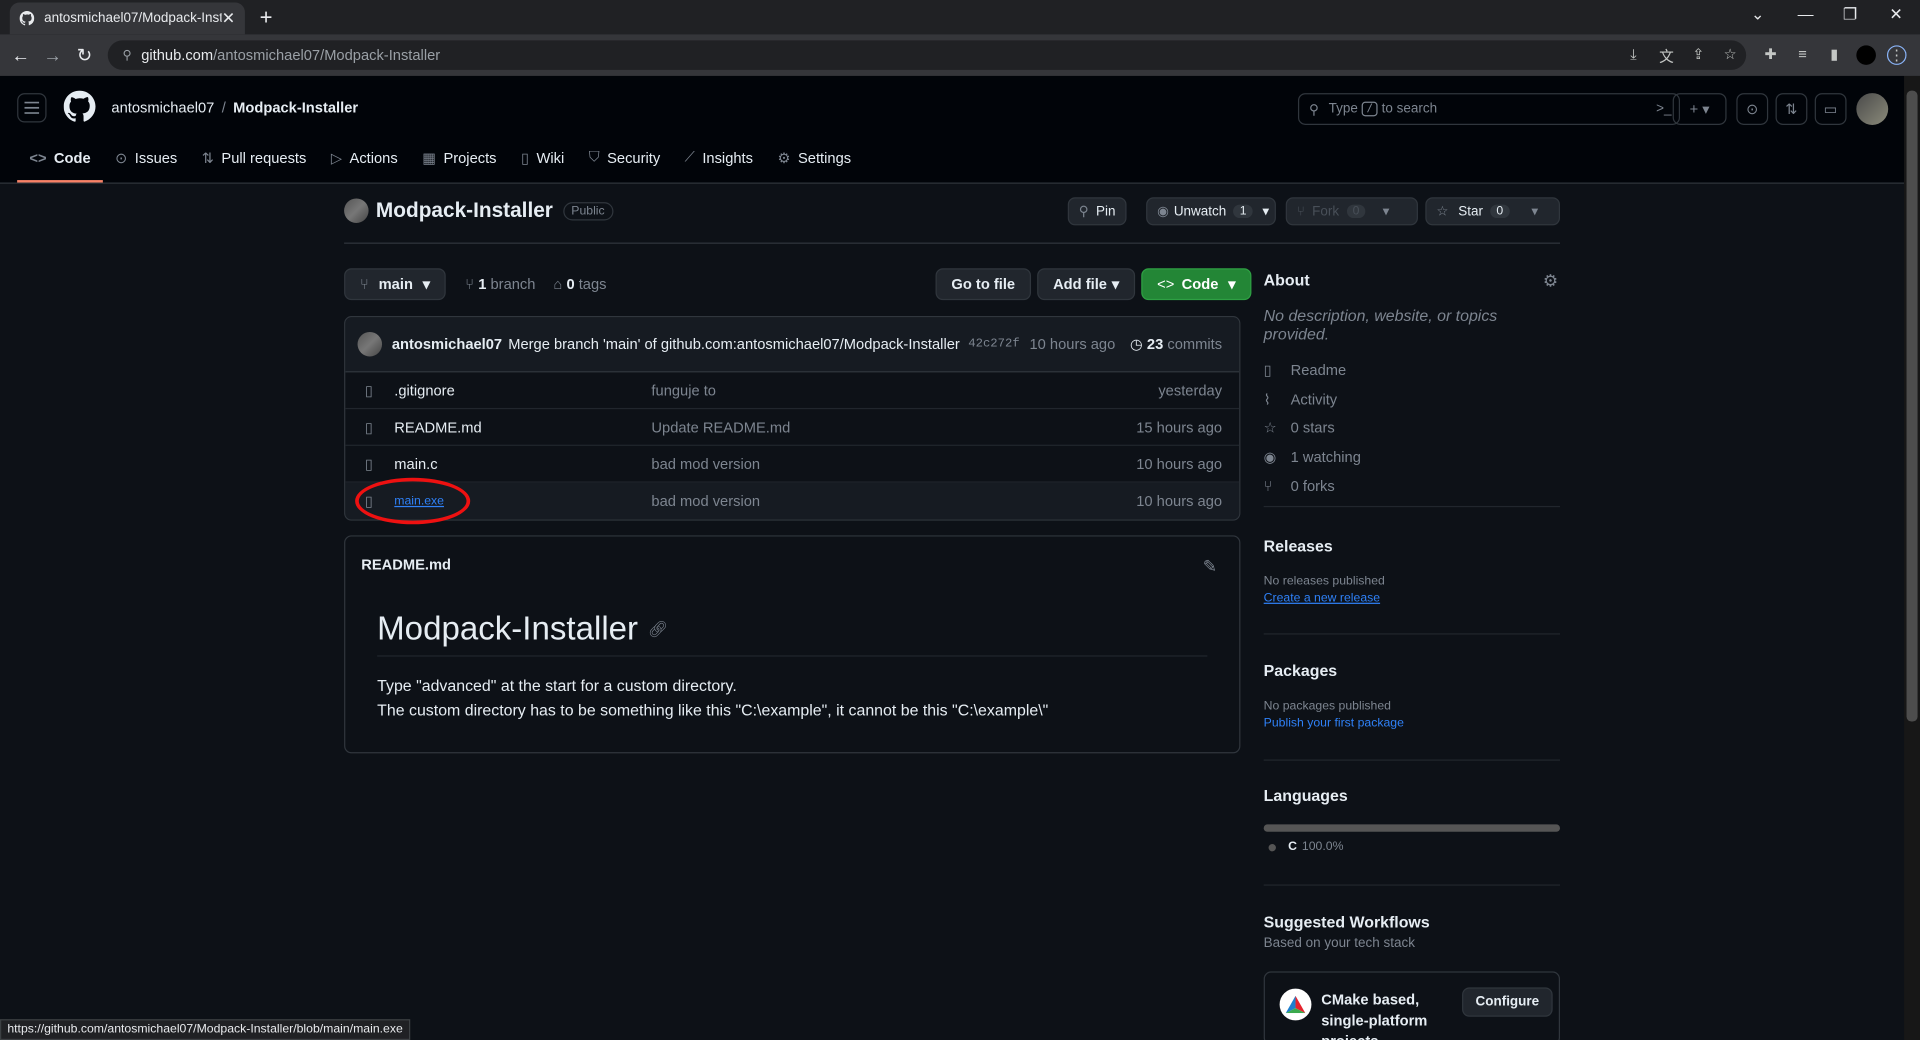 The height and width of the screenshot is (1040, 1920). What do you see at coordinates (1895, 15) in the screenshot?
I see `close-window-icon: ✕` at bounding box center [1895, 15].